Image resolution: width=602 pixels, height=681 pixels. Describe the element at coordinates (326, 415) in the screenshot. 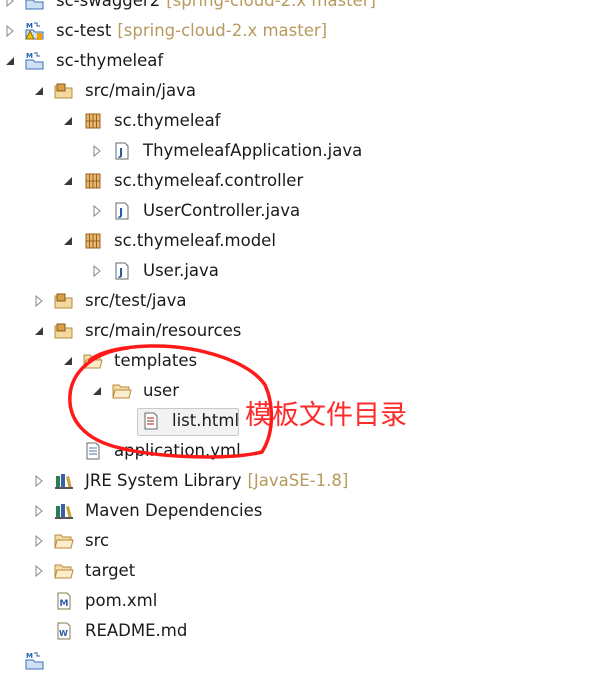

I see `annotation-text: 模板文件目录` at that location.